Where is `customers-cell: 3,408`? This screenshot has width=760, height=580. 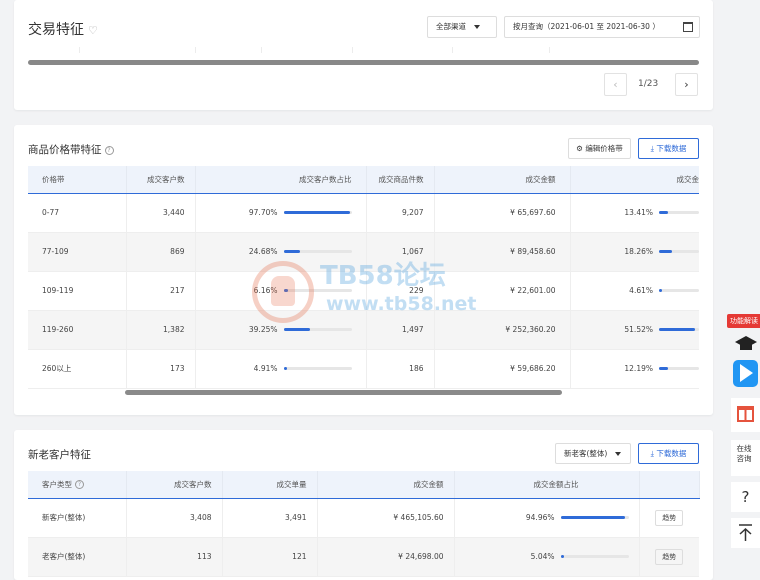
customers-cell: 3,408 is located at coordinates (174, 518).